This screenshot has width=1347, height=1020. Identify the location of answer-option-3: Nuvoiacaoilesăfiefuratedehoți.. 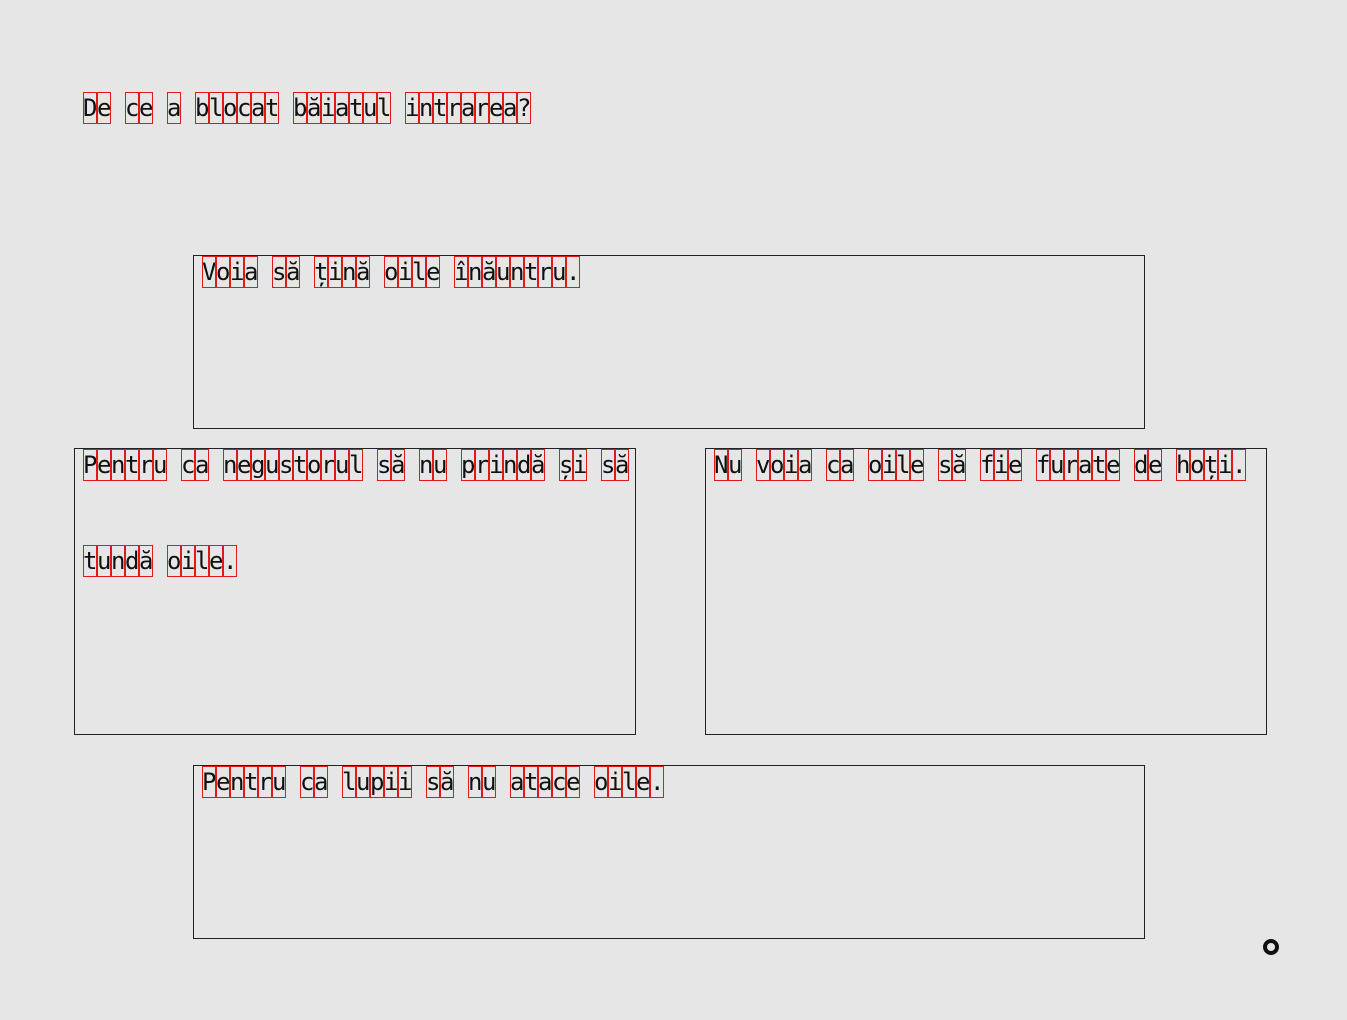
(986, 591).